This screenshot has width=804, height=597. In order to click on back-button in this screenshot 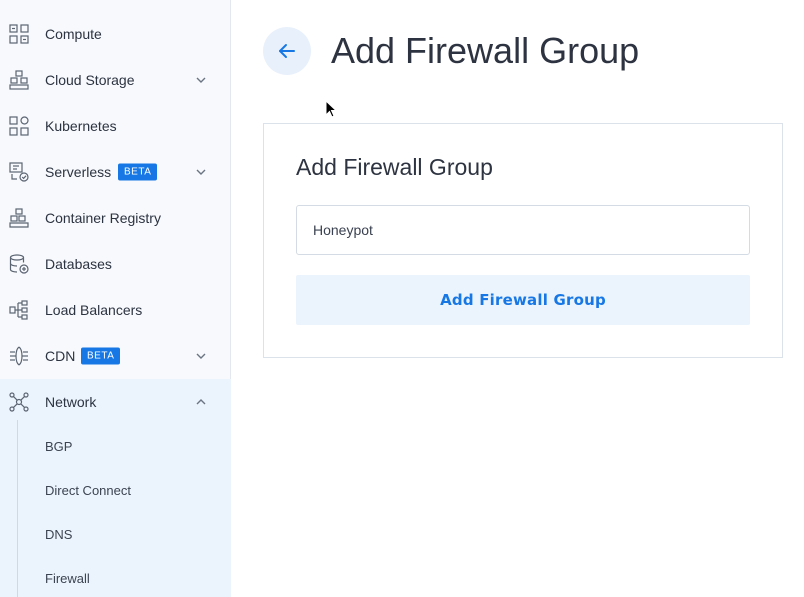, I will do `click(287, 51)`.